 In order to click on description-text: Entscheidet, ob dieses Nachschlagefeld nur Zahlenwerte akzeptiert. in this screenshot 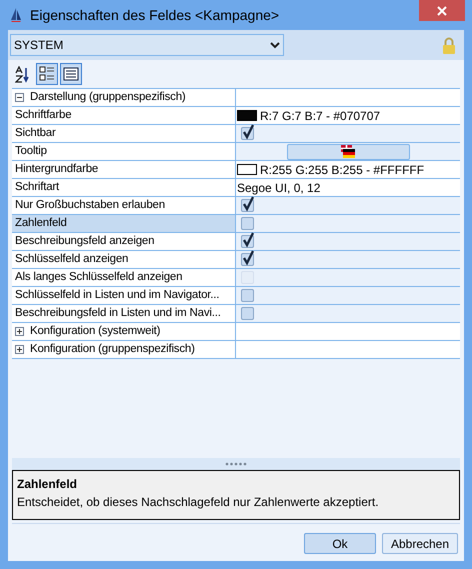, I will do `click(198, 502)`.